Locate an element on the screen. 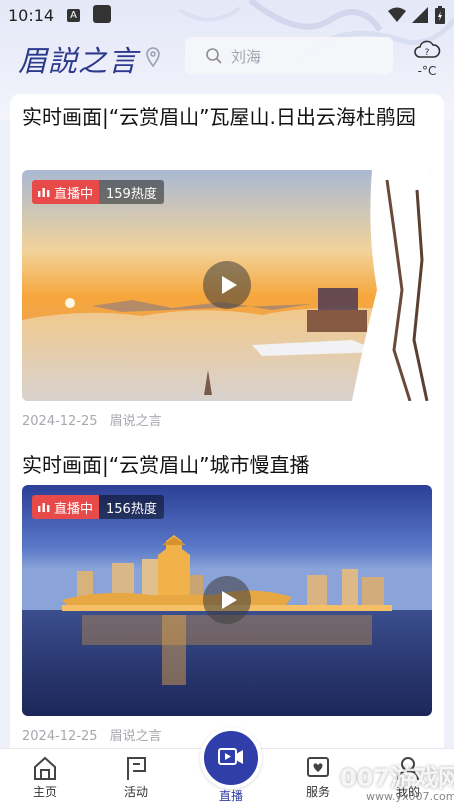 The image size is (454, 809). nav-live-label: 直播 is located at coordinates (231, 795).